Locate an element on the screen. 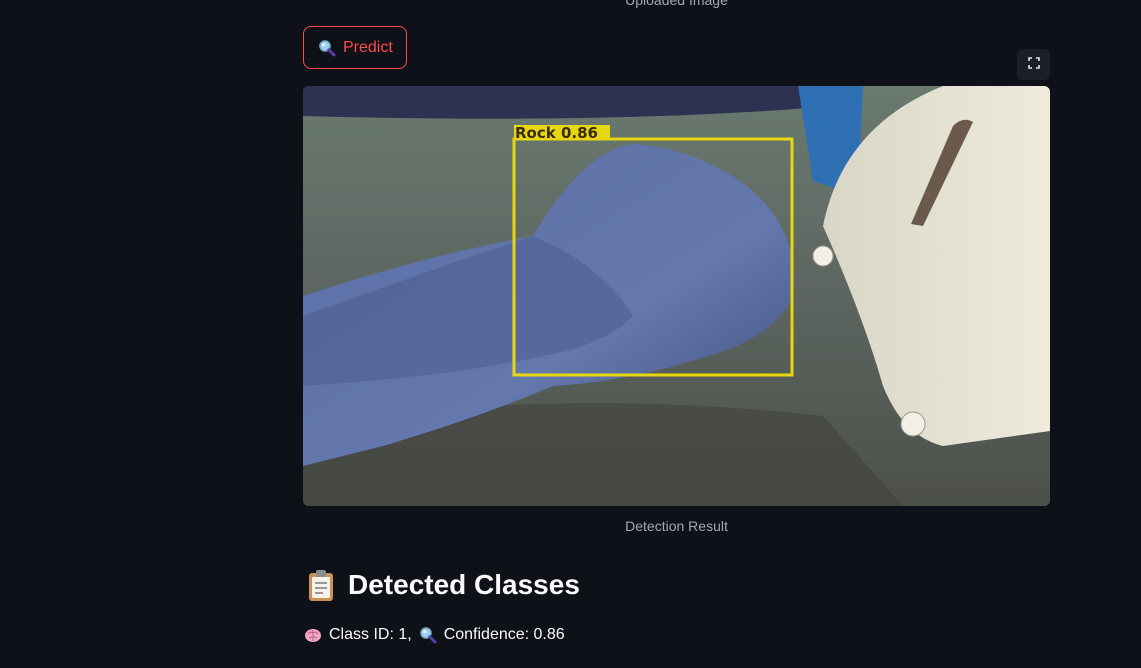 The height and width of the screenshot is (668, 1141). fullscreen-icon is located at coordinates (1033, 65).